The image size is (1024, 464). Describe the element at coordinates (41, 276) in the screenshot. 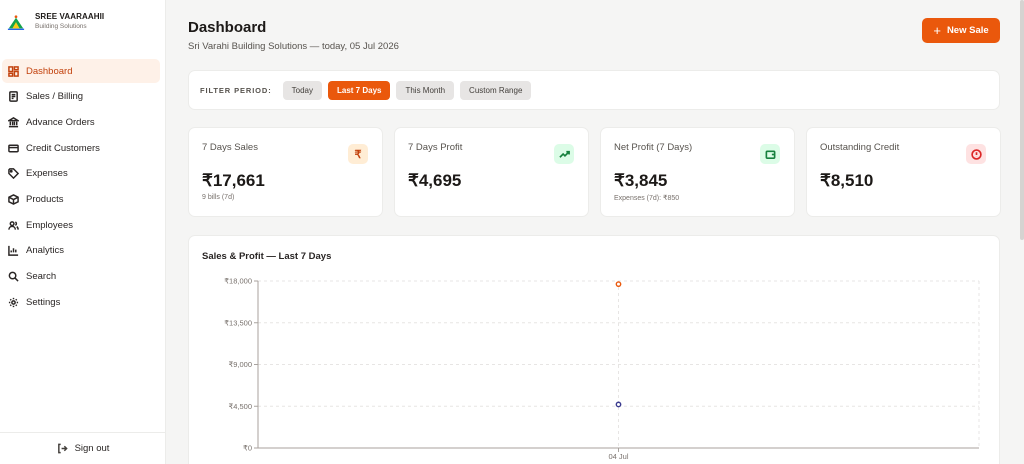

I see `sidebar-item-label: Search` at that location.